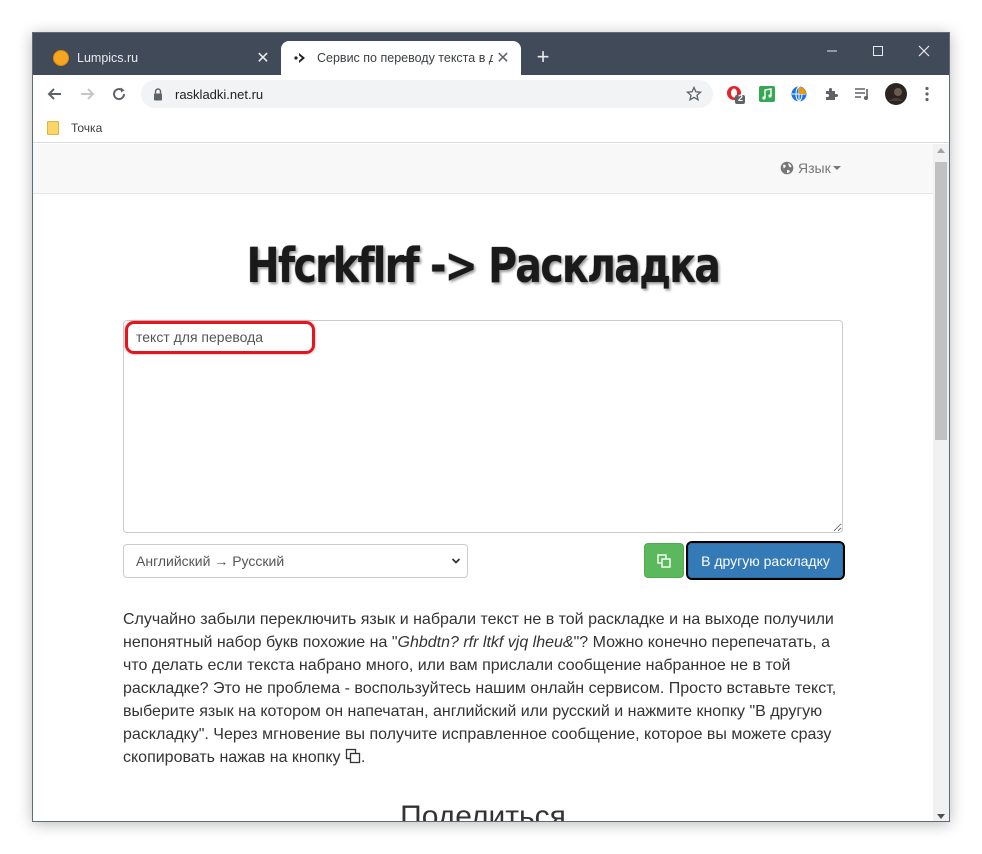  What do you see at coordinates (878, 51) in the screenshot?
I see `maximize-icon` at bounding box center [878, 51].